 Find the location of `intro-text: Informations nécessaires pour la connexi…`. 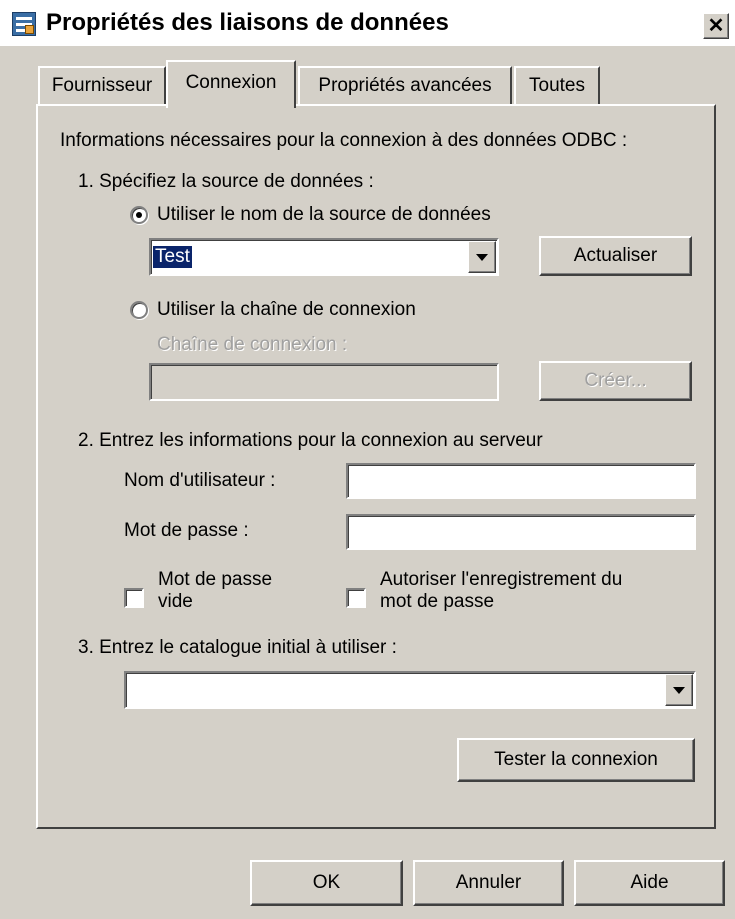

intro-text: Informations nécessaires pour la connexi… is located at coordinates (344, 140).